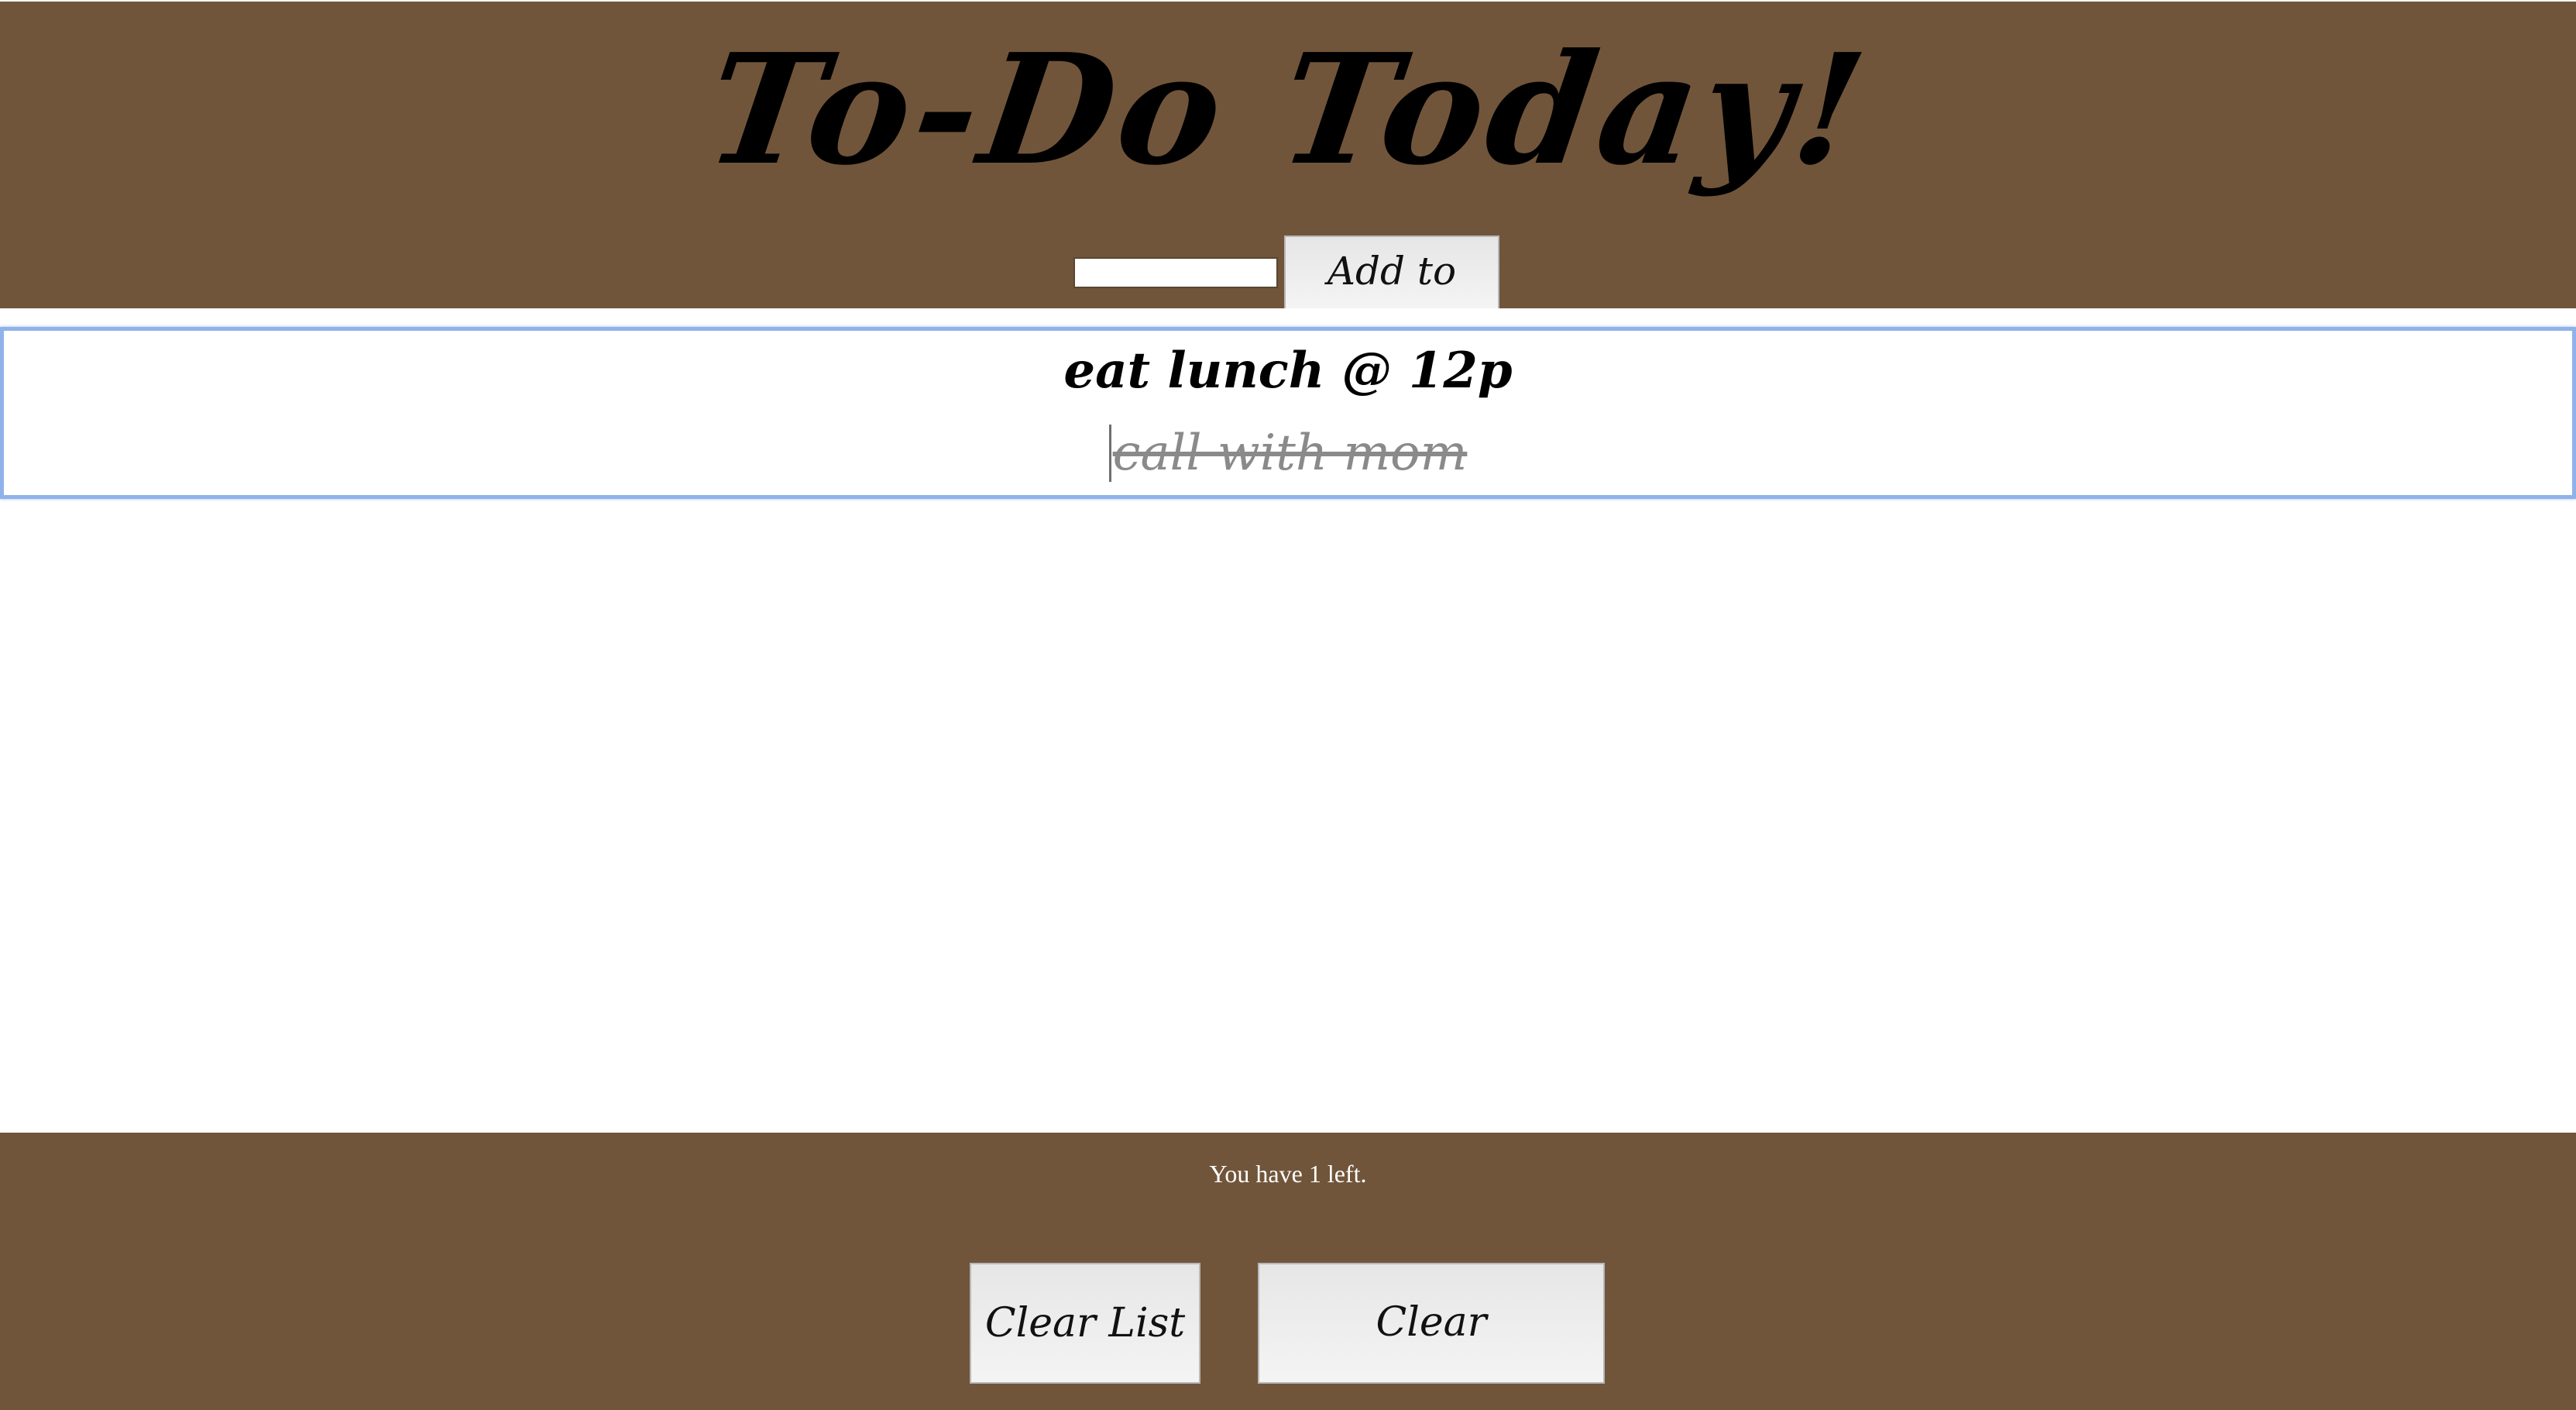 The width and height of the screenshot is (2576, 1410). Describe the element at coordinates (1391, 299) in the screenshot. I see `add-to-list-button: Add to List` at that location.